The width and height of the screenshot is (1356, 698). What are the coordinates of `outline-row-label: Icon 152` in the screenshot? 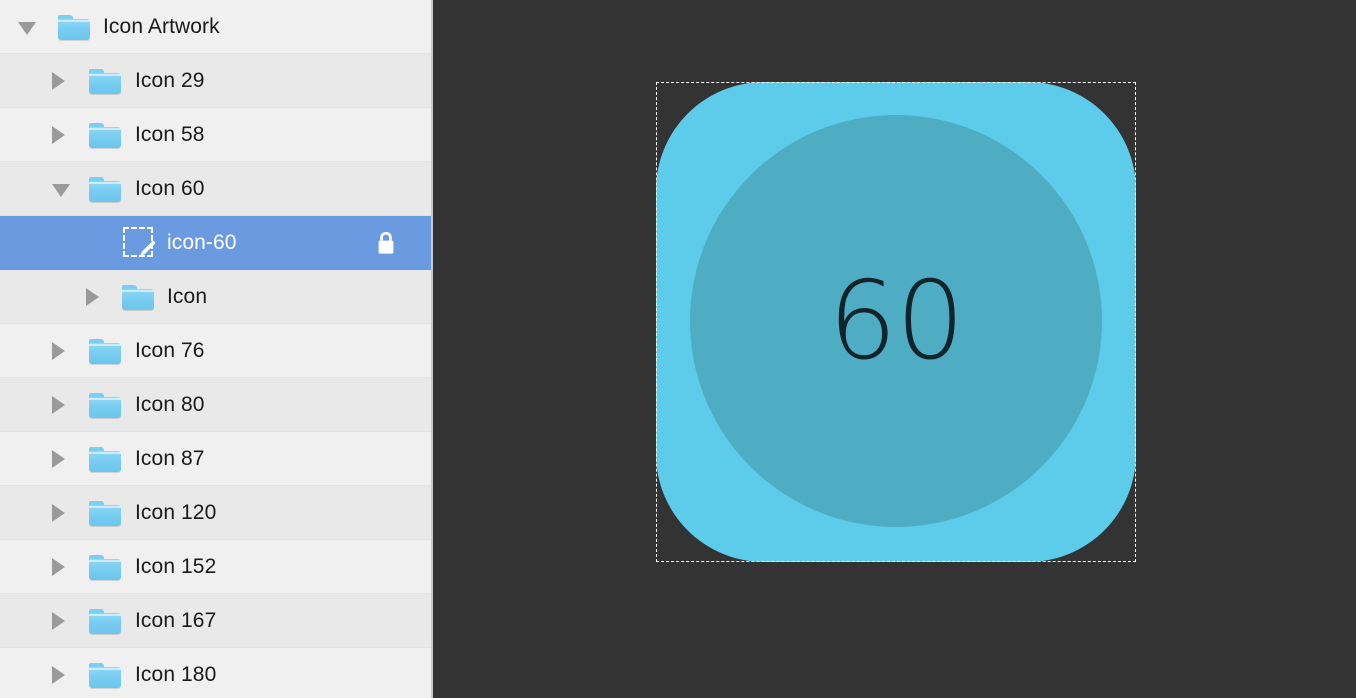 It's located at (176, 566).